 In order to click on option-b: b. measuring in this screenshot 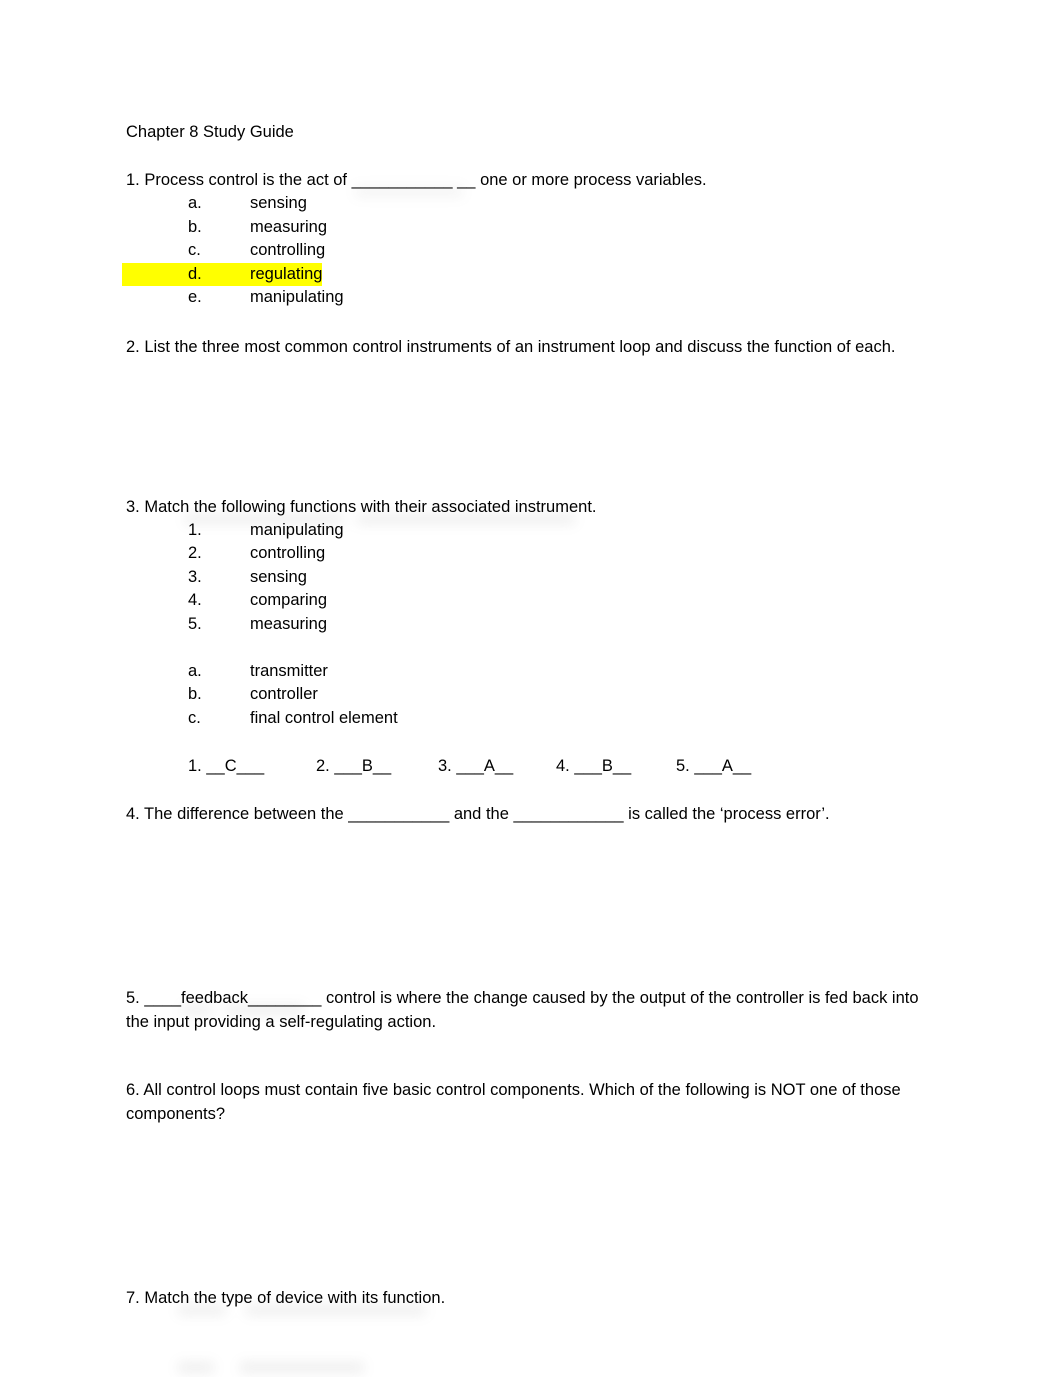, I will do `click(532, 228)`.